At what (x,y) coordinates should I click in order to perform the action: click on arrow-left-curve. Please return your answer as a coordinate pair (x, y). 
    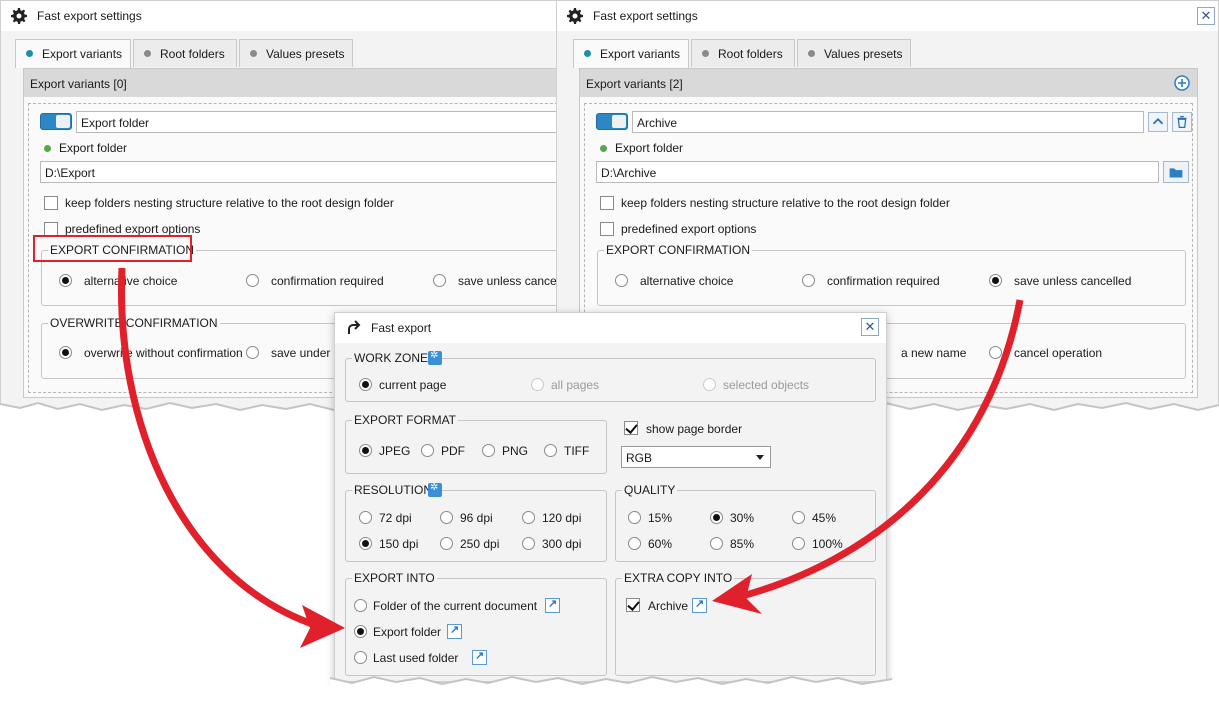
    Looking at the image, I should click on (218, 448).